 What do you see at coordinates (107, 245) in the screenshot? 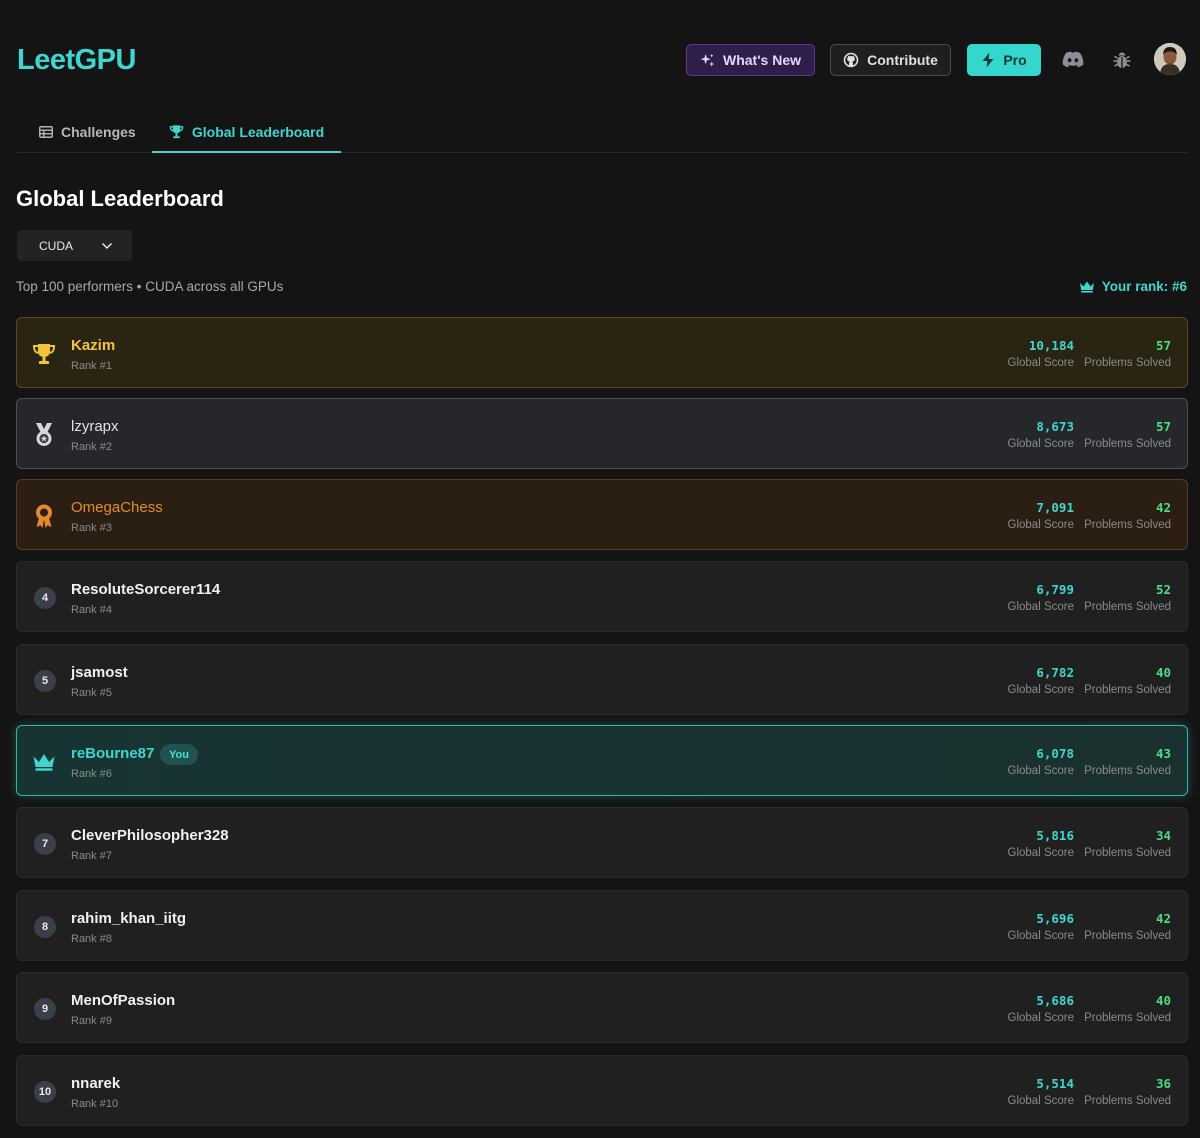
I see `chevron-down-icon` at bounding box center [107, 245].